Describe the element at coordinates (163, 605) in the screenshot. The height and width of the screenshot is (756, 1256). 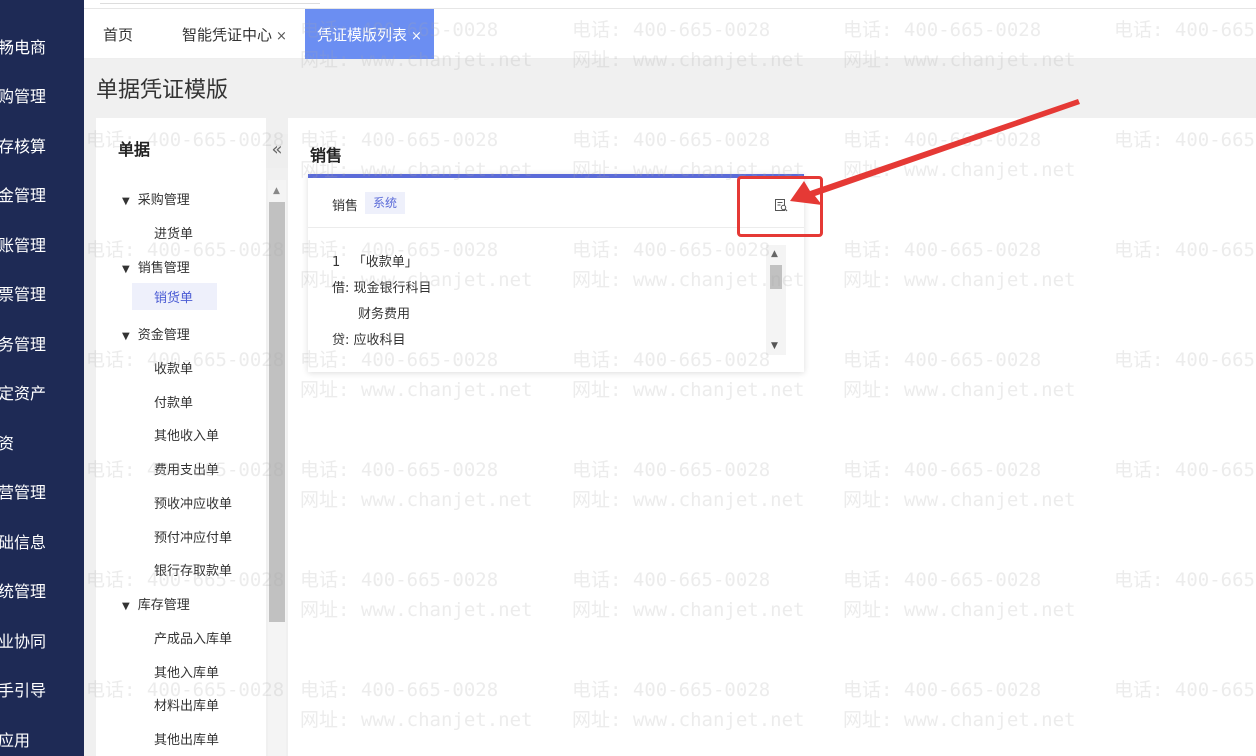
I see `tree-group-label: 库存管理` at that location.